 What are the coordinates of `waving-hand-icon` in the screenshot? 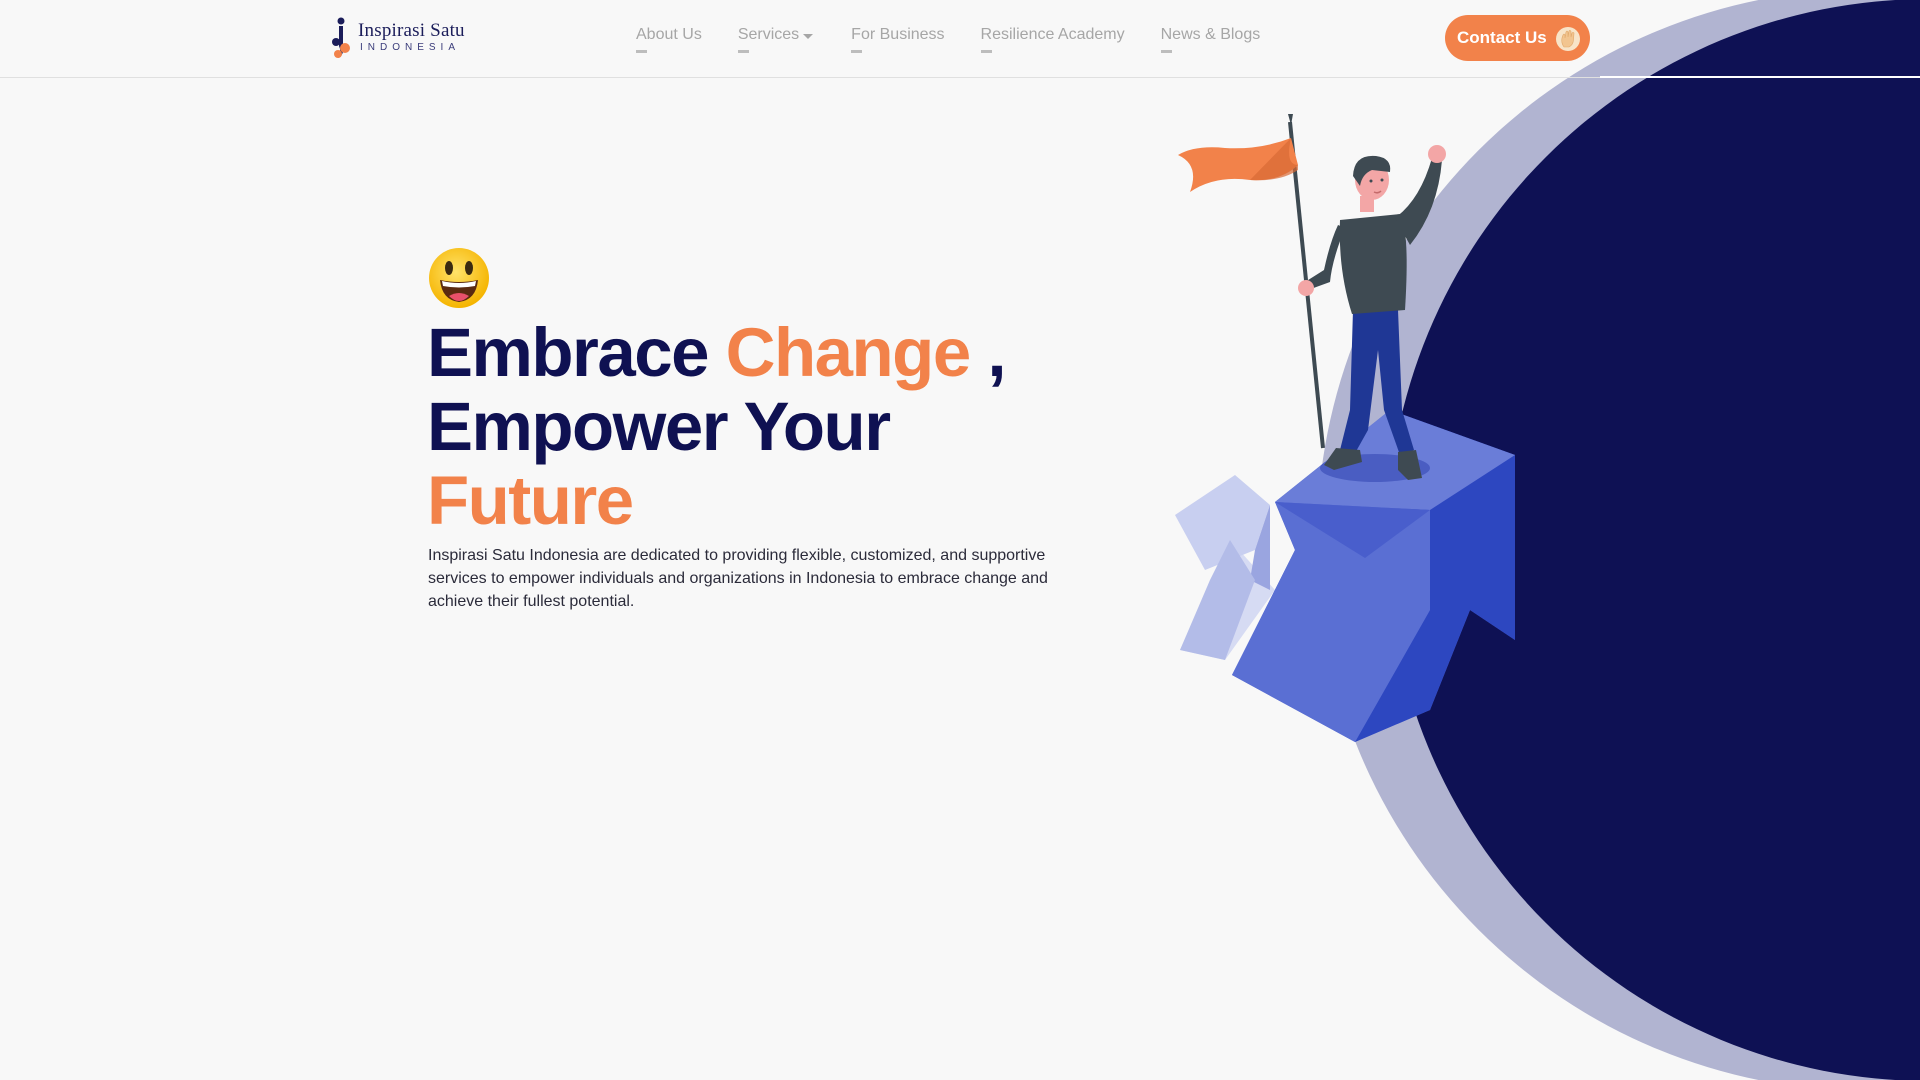 It's located at (1568, 39).